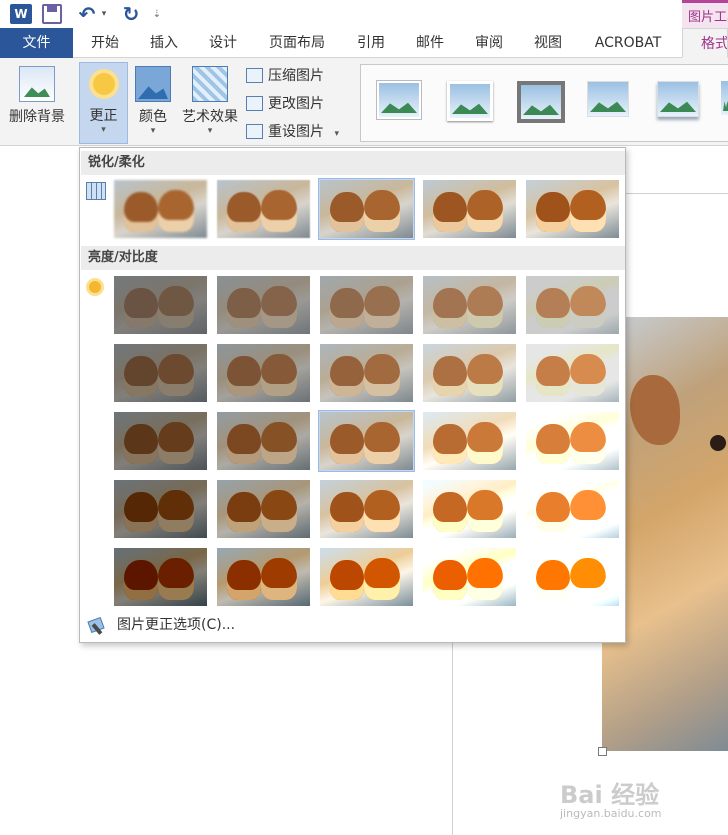 The width and height of the screenshot is (728, 835). Describe the element at coordinates (210, 103) in the screenshot. I see `artistic-effects-button: 艺术效果 ▾` at that location.